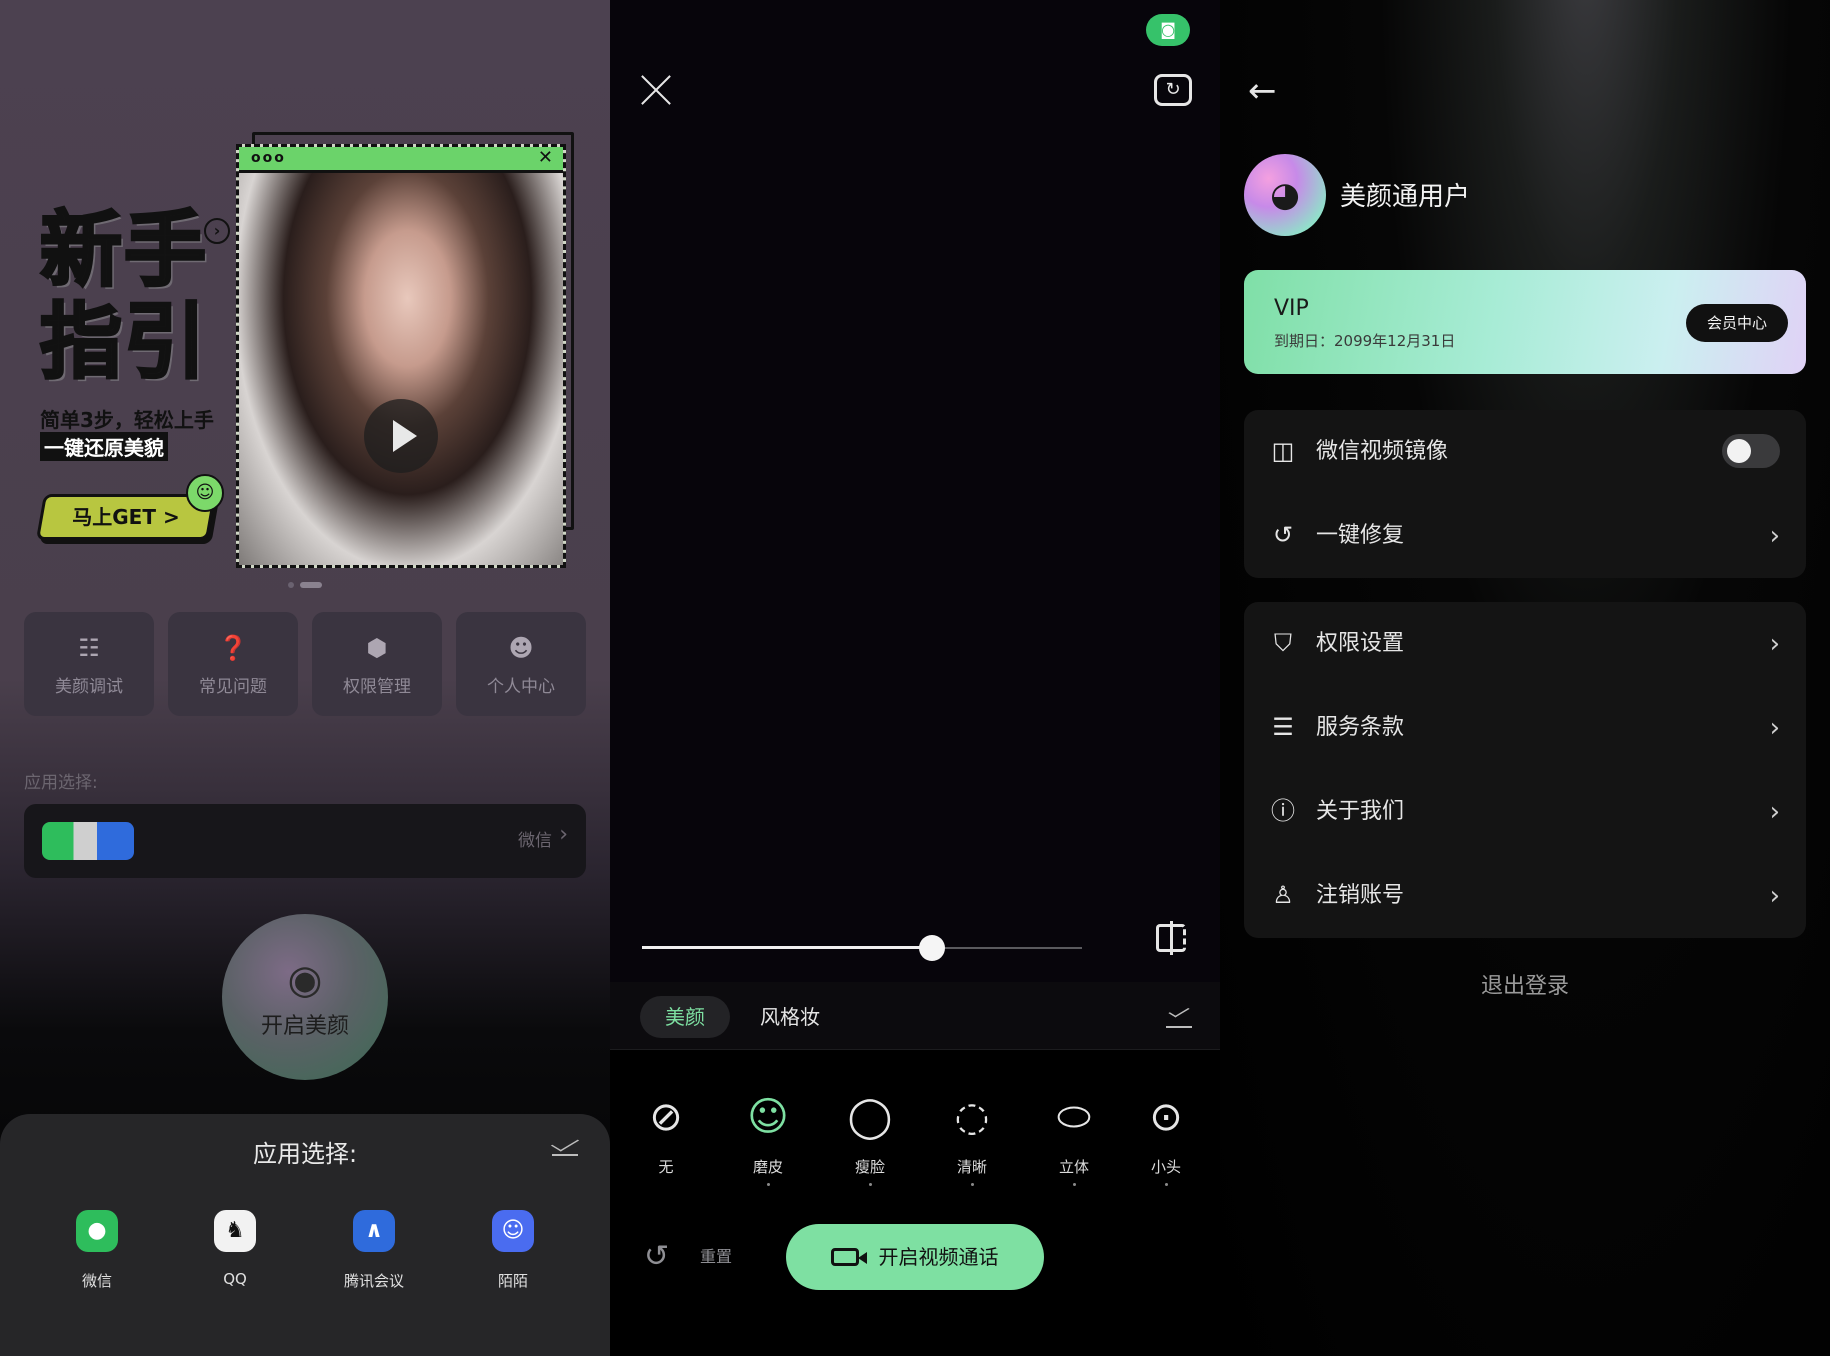 This screenshot has width=1830, height=1356. I want to click on tile-label: 个人中心, so click(521, 687).